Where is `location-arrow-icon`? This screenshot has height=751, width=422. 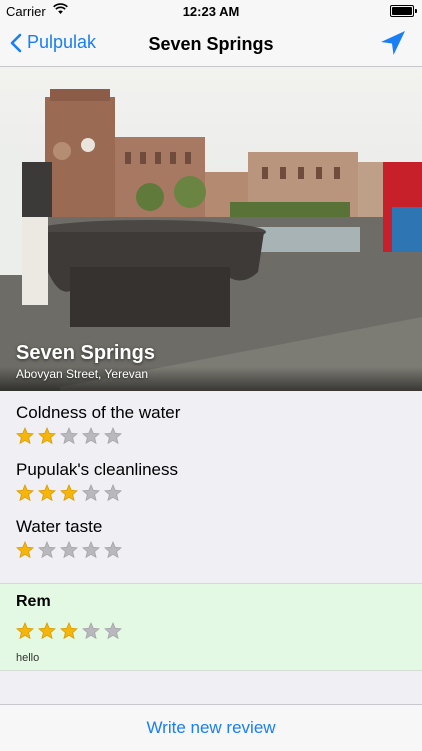 location-arrow-icon is located at coordinates (393, 43).